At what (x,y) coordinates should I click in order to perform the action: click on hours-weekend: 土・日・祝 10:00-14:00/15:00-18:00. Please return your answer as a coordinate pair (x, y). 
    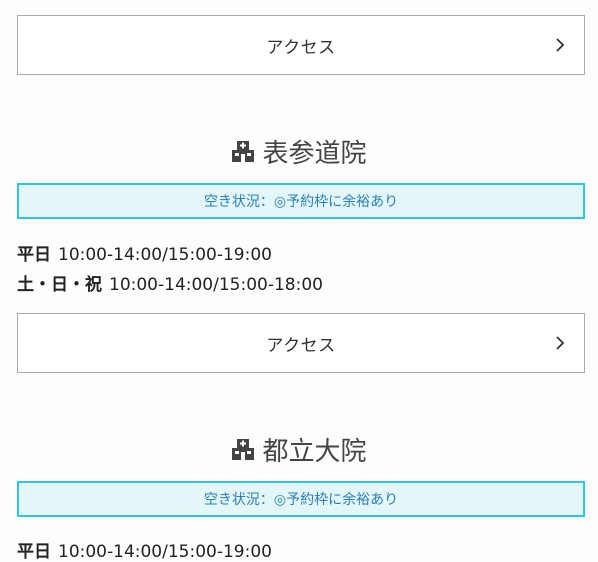
    Looking at the image, I should click on (170, 282).